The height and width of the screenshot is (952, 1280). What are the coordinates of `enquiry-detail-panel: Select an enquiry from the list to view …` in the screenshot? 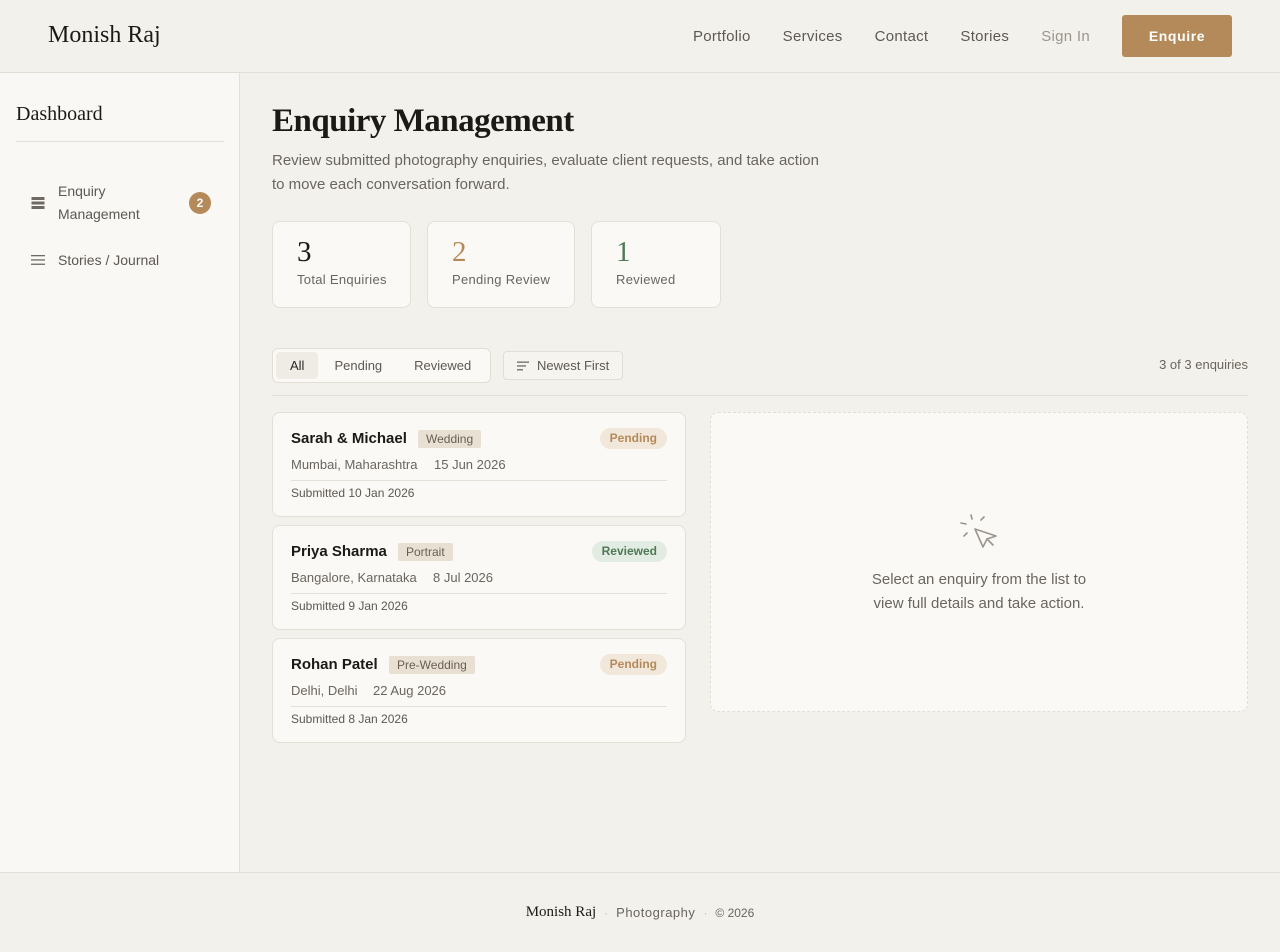 It's located at (979, 562).